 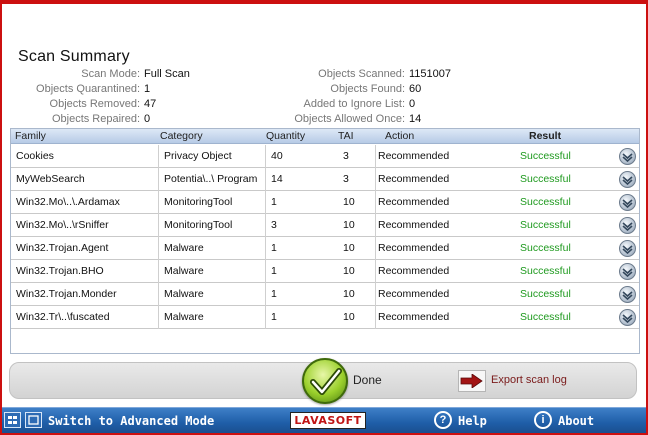 What do you see at coordinates (167, 74) in the screenshot?
I see `stat-value: Full Scan` at bounding box center [167, 74].